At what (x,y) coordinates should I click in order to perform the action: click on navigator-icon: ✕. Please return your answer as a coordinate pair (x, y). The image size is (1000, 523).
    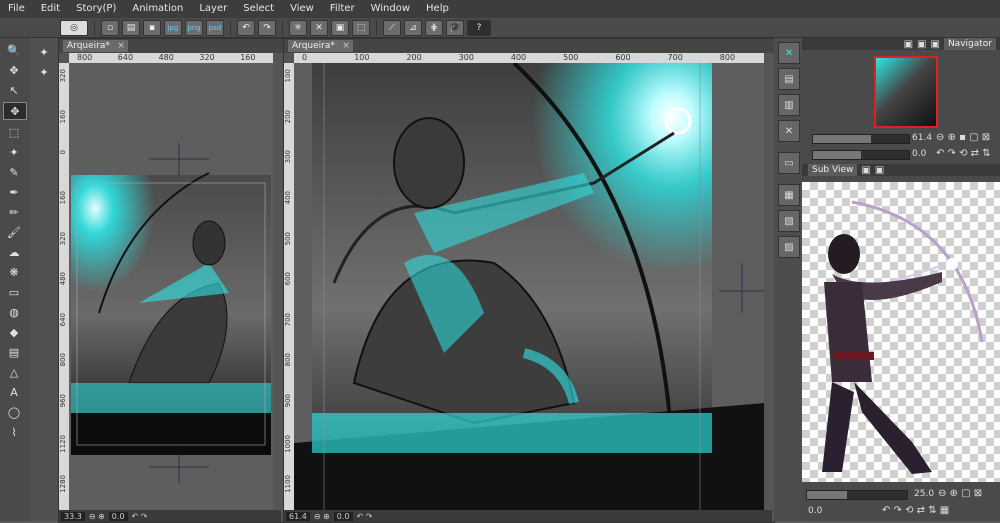
    Looking at the image, I should click on (789, 53).